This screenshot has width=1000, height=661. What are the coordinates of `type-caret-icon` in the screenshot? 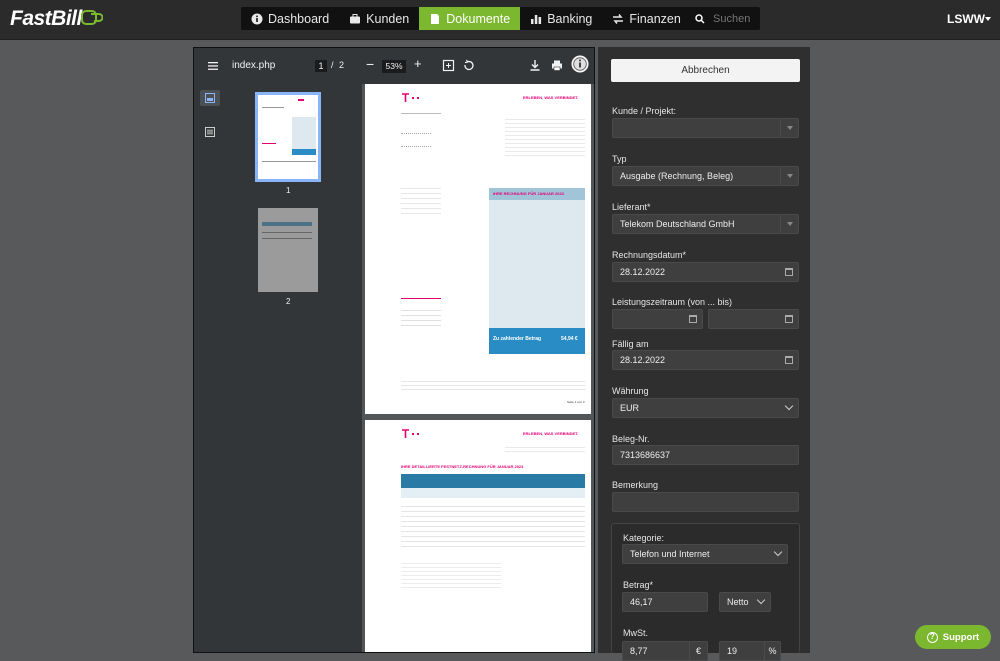 It's located at (789, 176).